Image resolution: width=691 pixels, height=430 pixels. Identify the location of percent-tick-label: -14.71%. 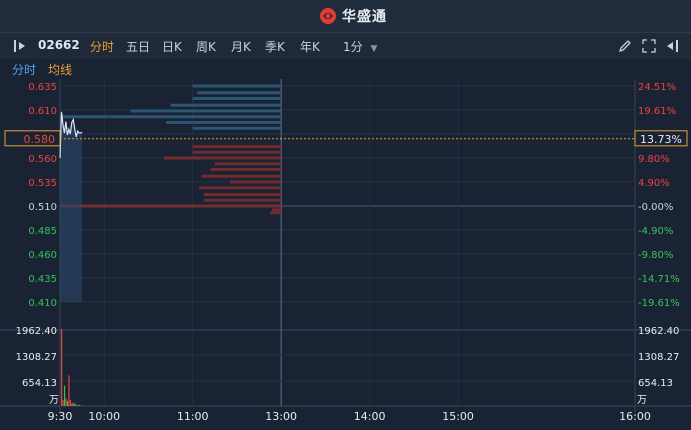
(659, 279).